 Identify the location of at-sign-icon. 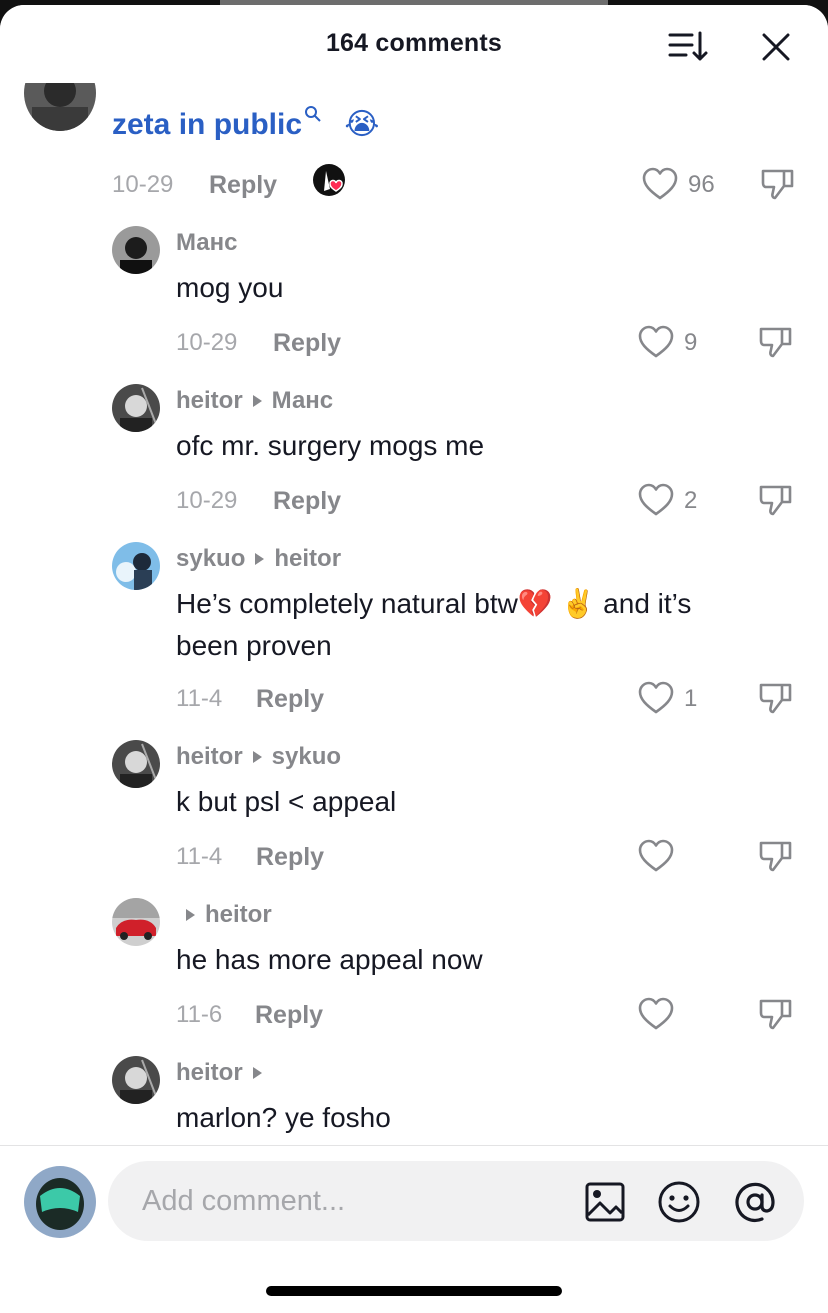
(755, 1202).